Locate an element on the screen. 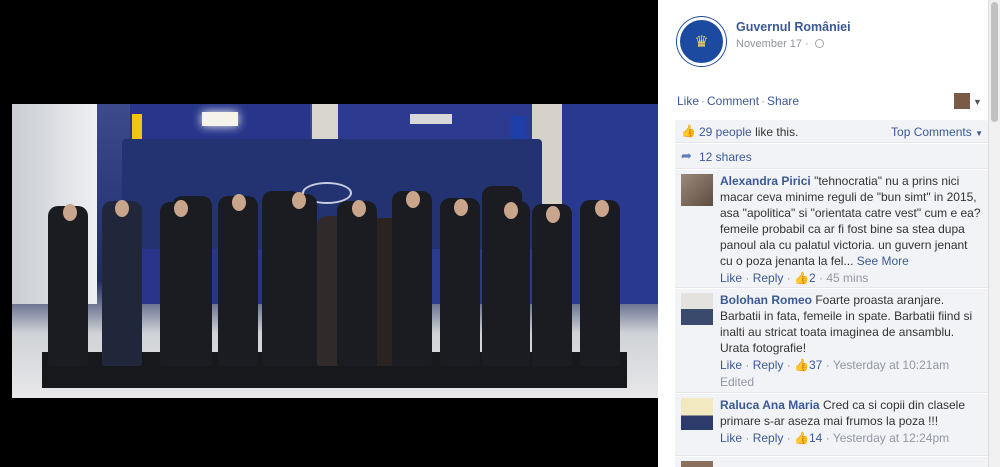 The height and width of the screenshot is (467, 1000). comment-like-count: 37 is located at coordinates (815, 365).